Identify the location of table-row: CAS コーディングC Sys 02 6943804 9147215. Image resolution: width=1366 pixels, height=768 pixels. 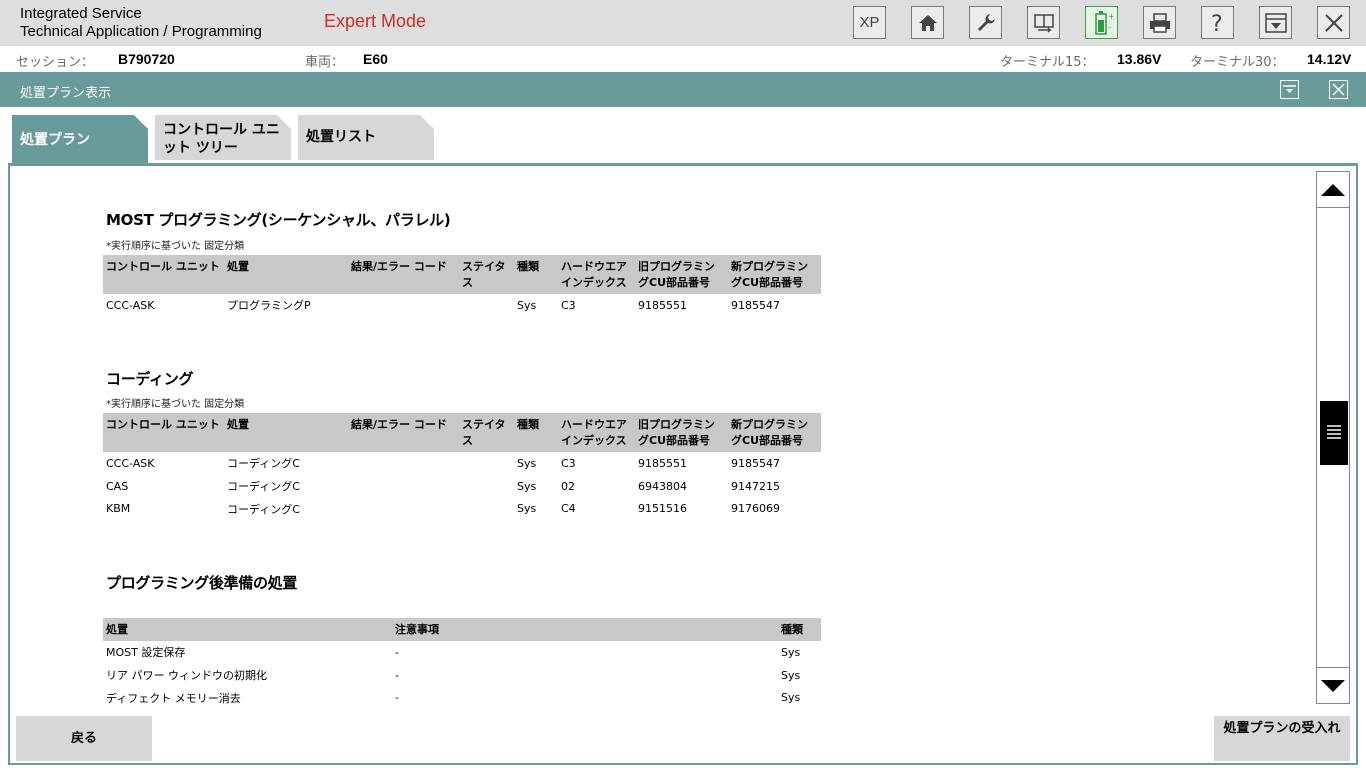
(462, 486).